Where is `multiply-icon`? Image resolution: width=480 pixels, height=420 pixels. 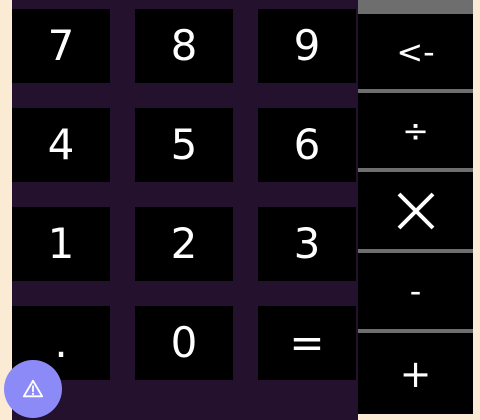 multiply-icon is located at coordinates (415, 210).